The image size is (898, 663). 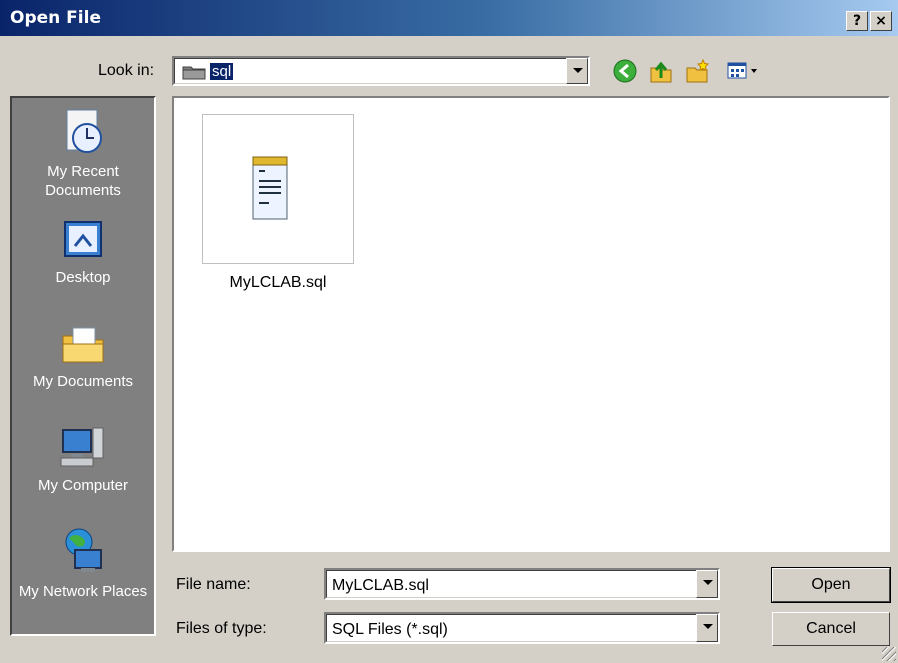 I want to click on place-my-computer: My Computer, so click(x=83, y=459).